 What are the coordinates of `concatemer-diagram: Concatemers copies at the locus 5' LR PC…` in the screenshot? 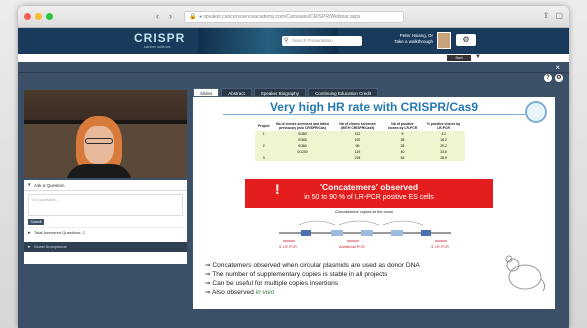 It's located at (364, 234).